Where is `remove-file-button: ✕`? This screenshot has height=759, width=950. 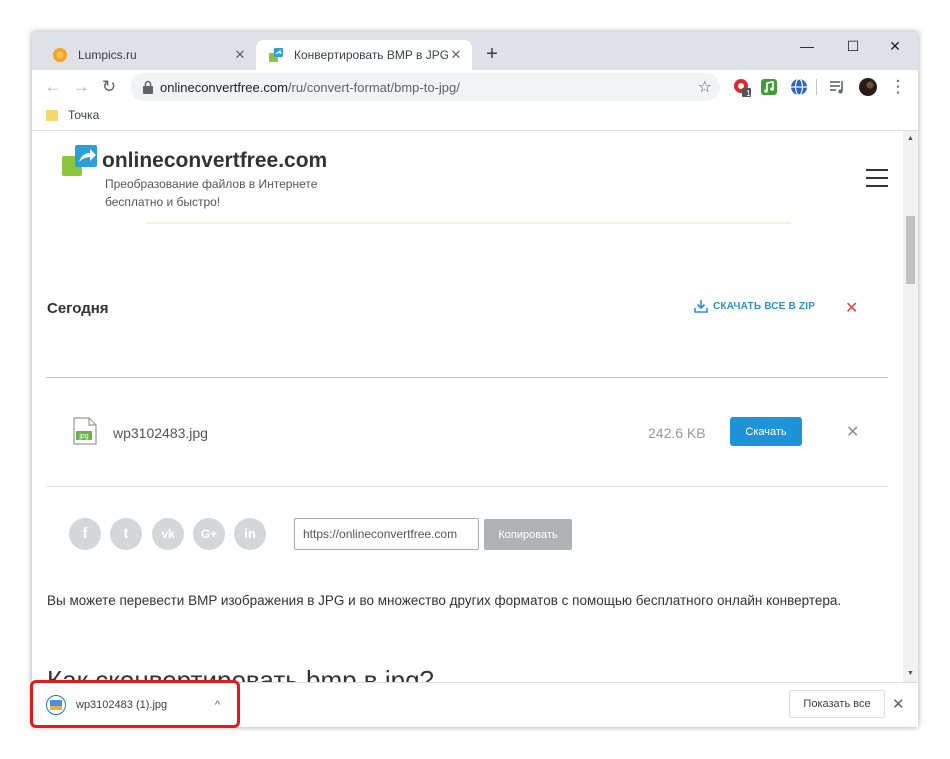 remove-file-button: ✕ is located at coordinates (852, 432).